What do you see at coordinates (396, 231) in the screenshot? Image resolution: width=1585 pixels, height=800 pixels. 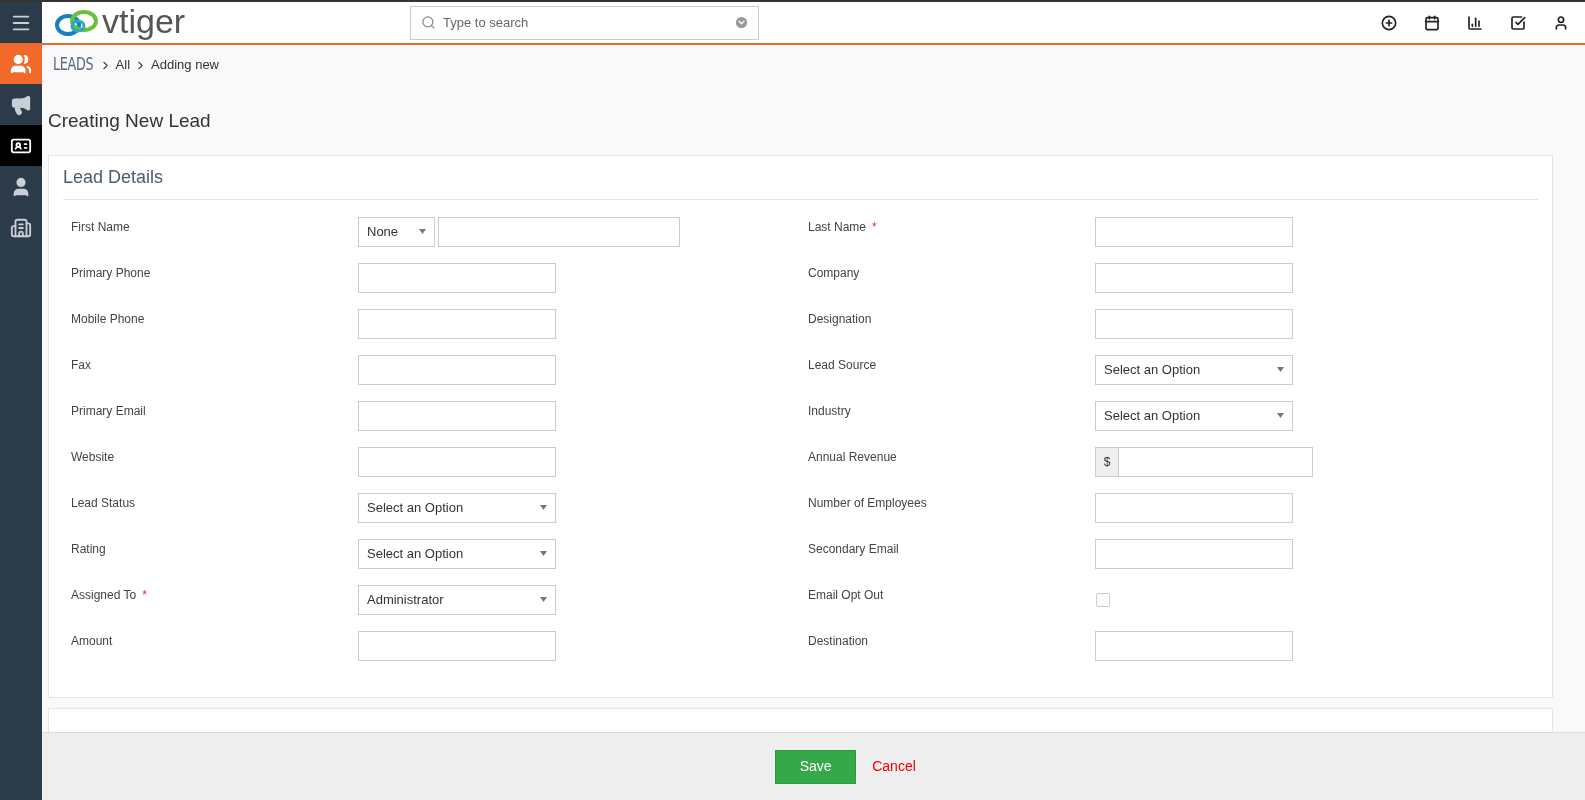 I see `salutation-select: None` at bounding box center [396, 231].